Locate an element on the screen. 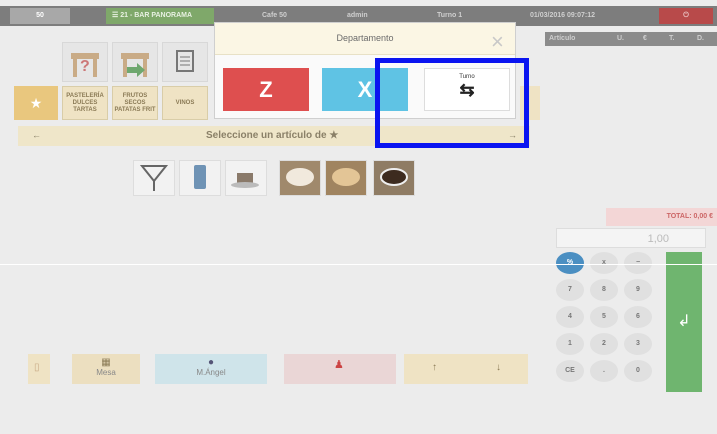 This screenshot has width=717, height=434. keypad-key: CE is located at coordinates (570, 371).